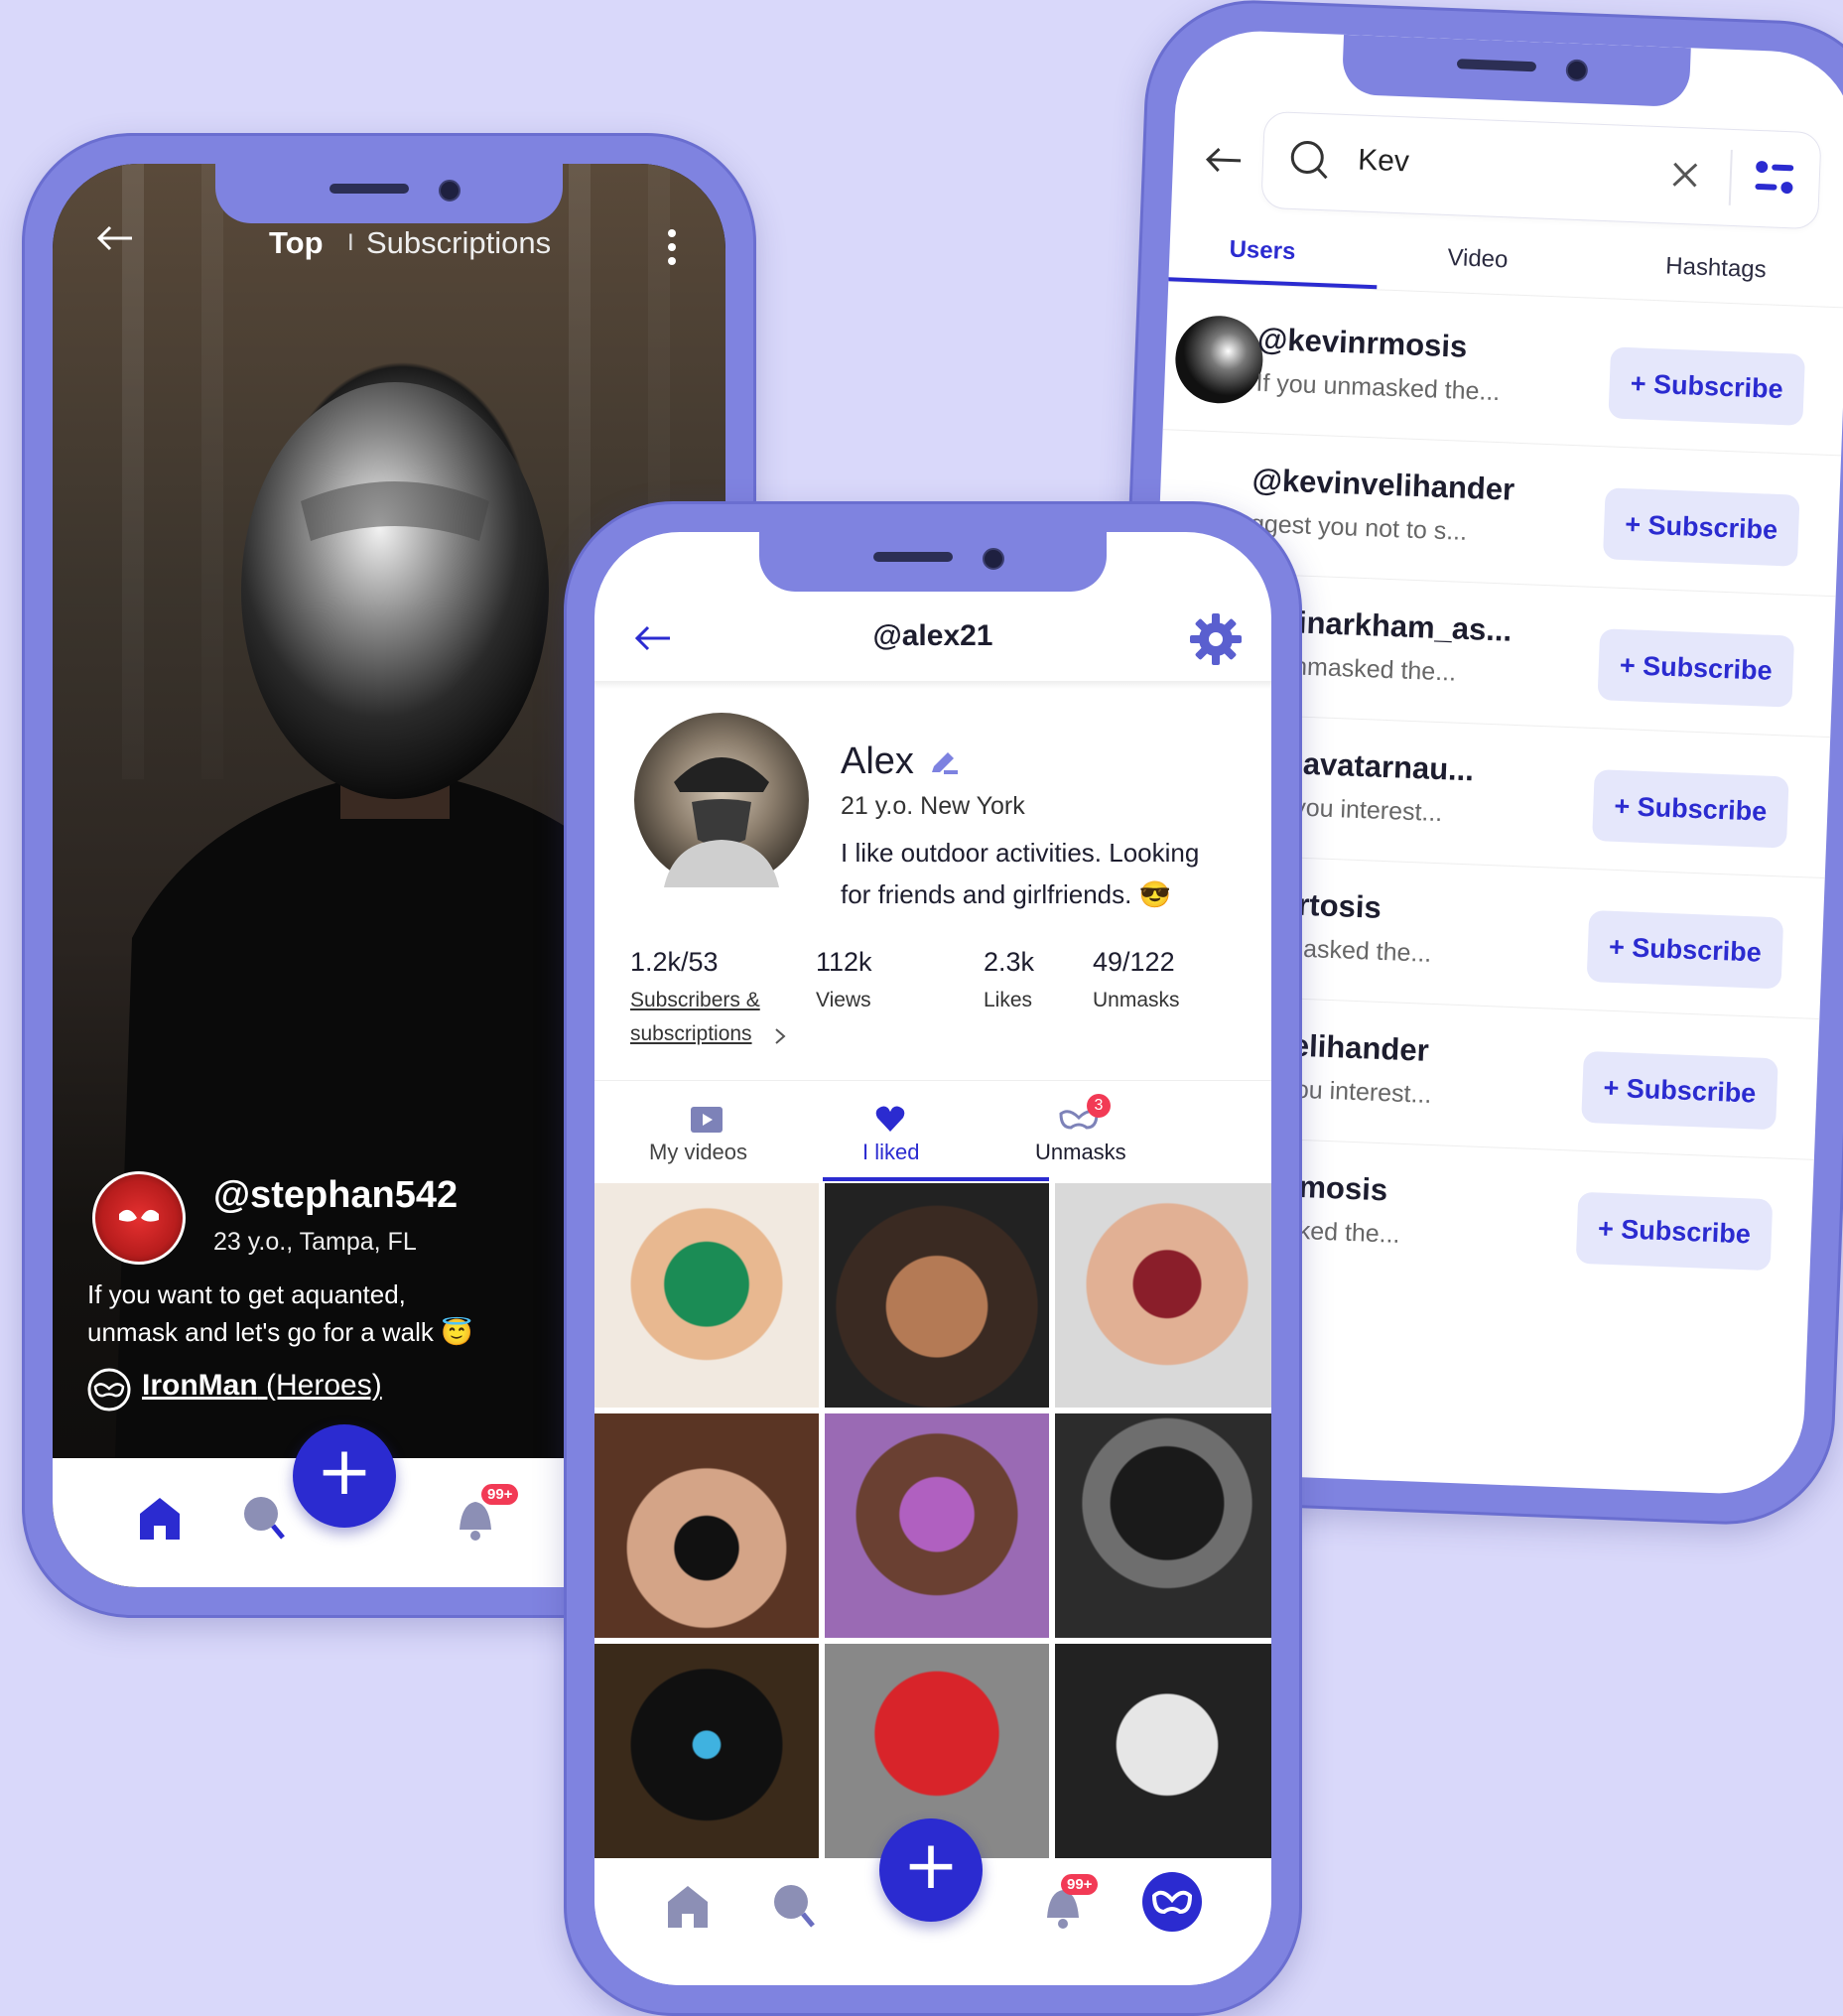  I want to click on profile-tab-button, so click(1172, 1902).